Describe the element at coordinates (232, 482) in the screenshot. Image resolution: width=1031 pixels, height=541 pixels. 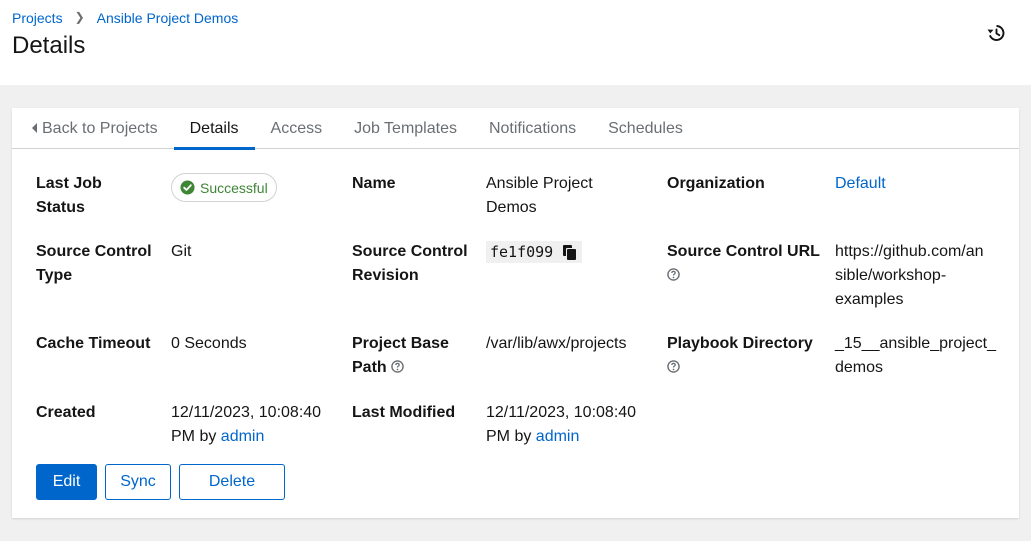
I see `delete-button: Delete` at that location.